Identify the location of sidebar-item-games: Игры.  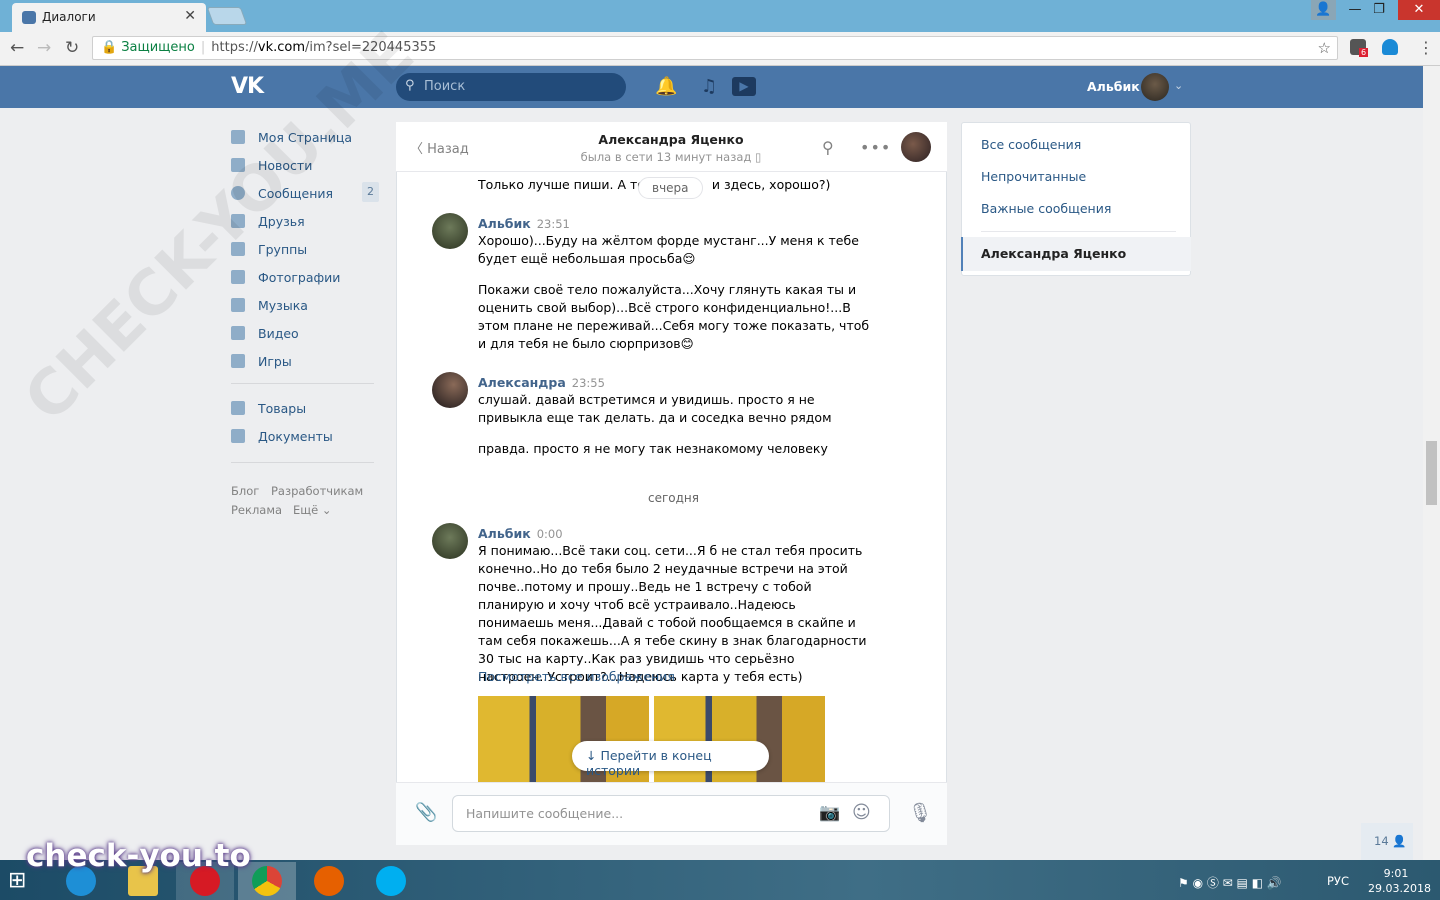
(261, 361).